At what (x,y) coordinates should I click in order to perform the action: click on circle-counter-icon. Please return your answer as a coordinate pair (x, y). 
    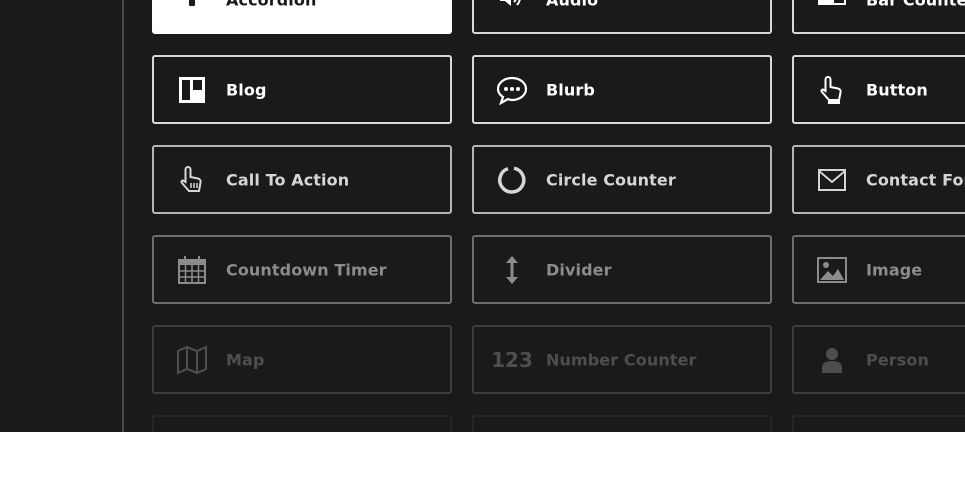
    Looking at the image, I should click on (512, 180).